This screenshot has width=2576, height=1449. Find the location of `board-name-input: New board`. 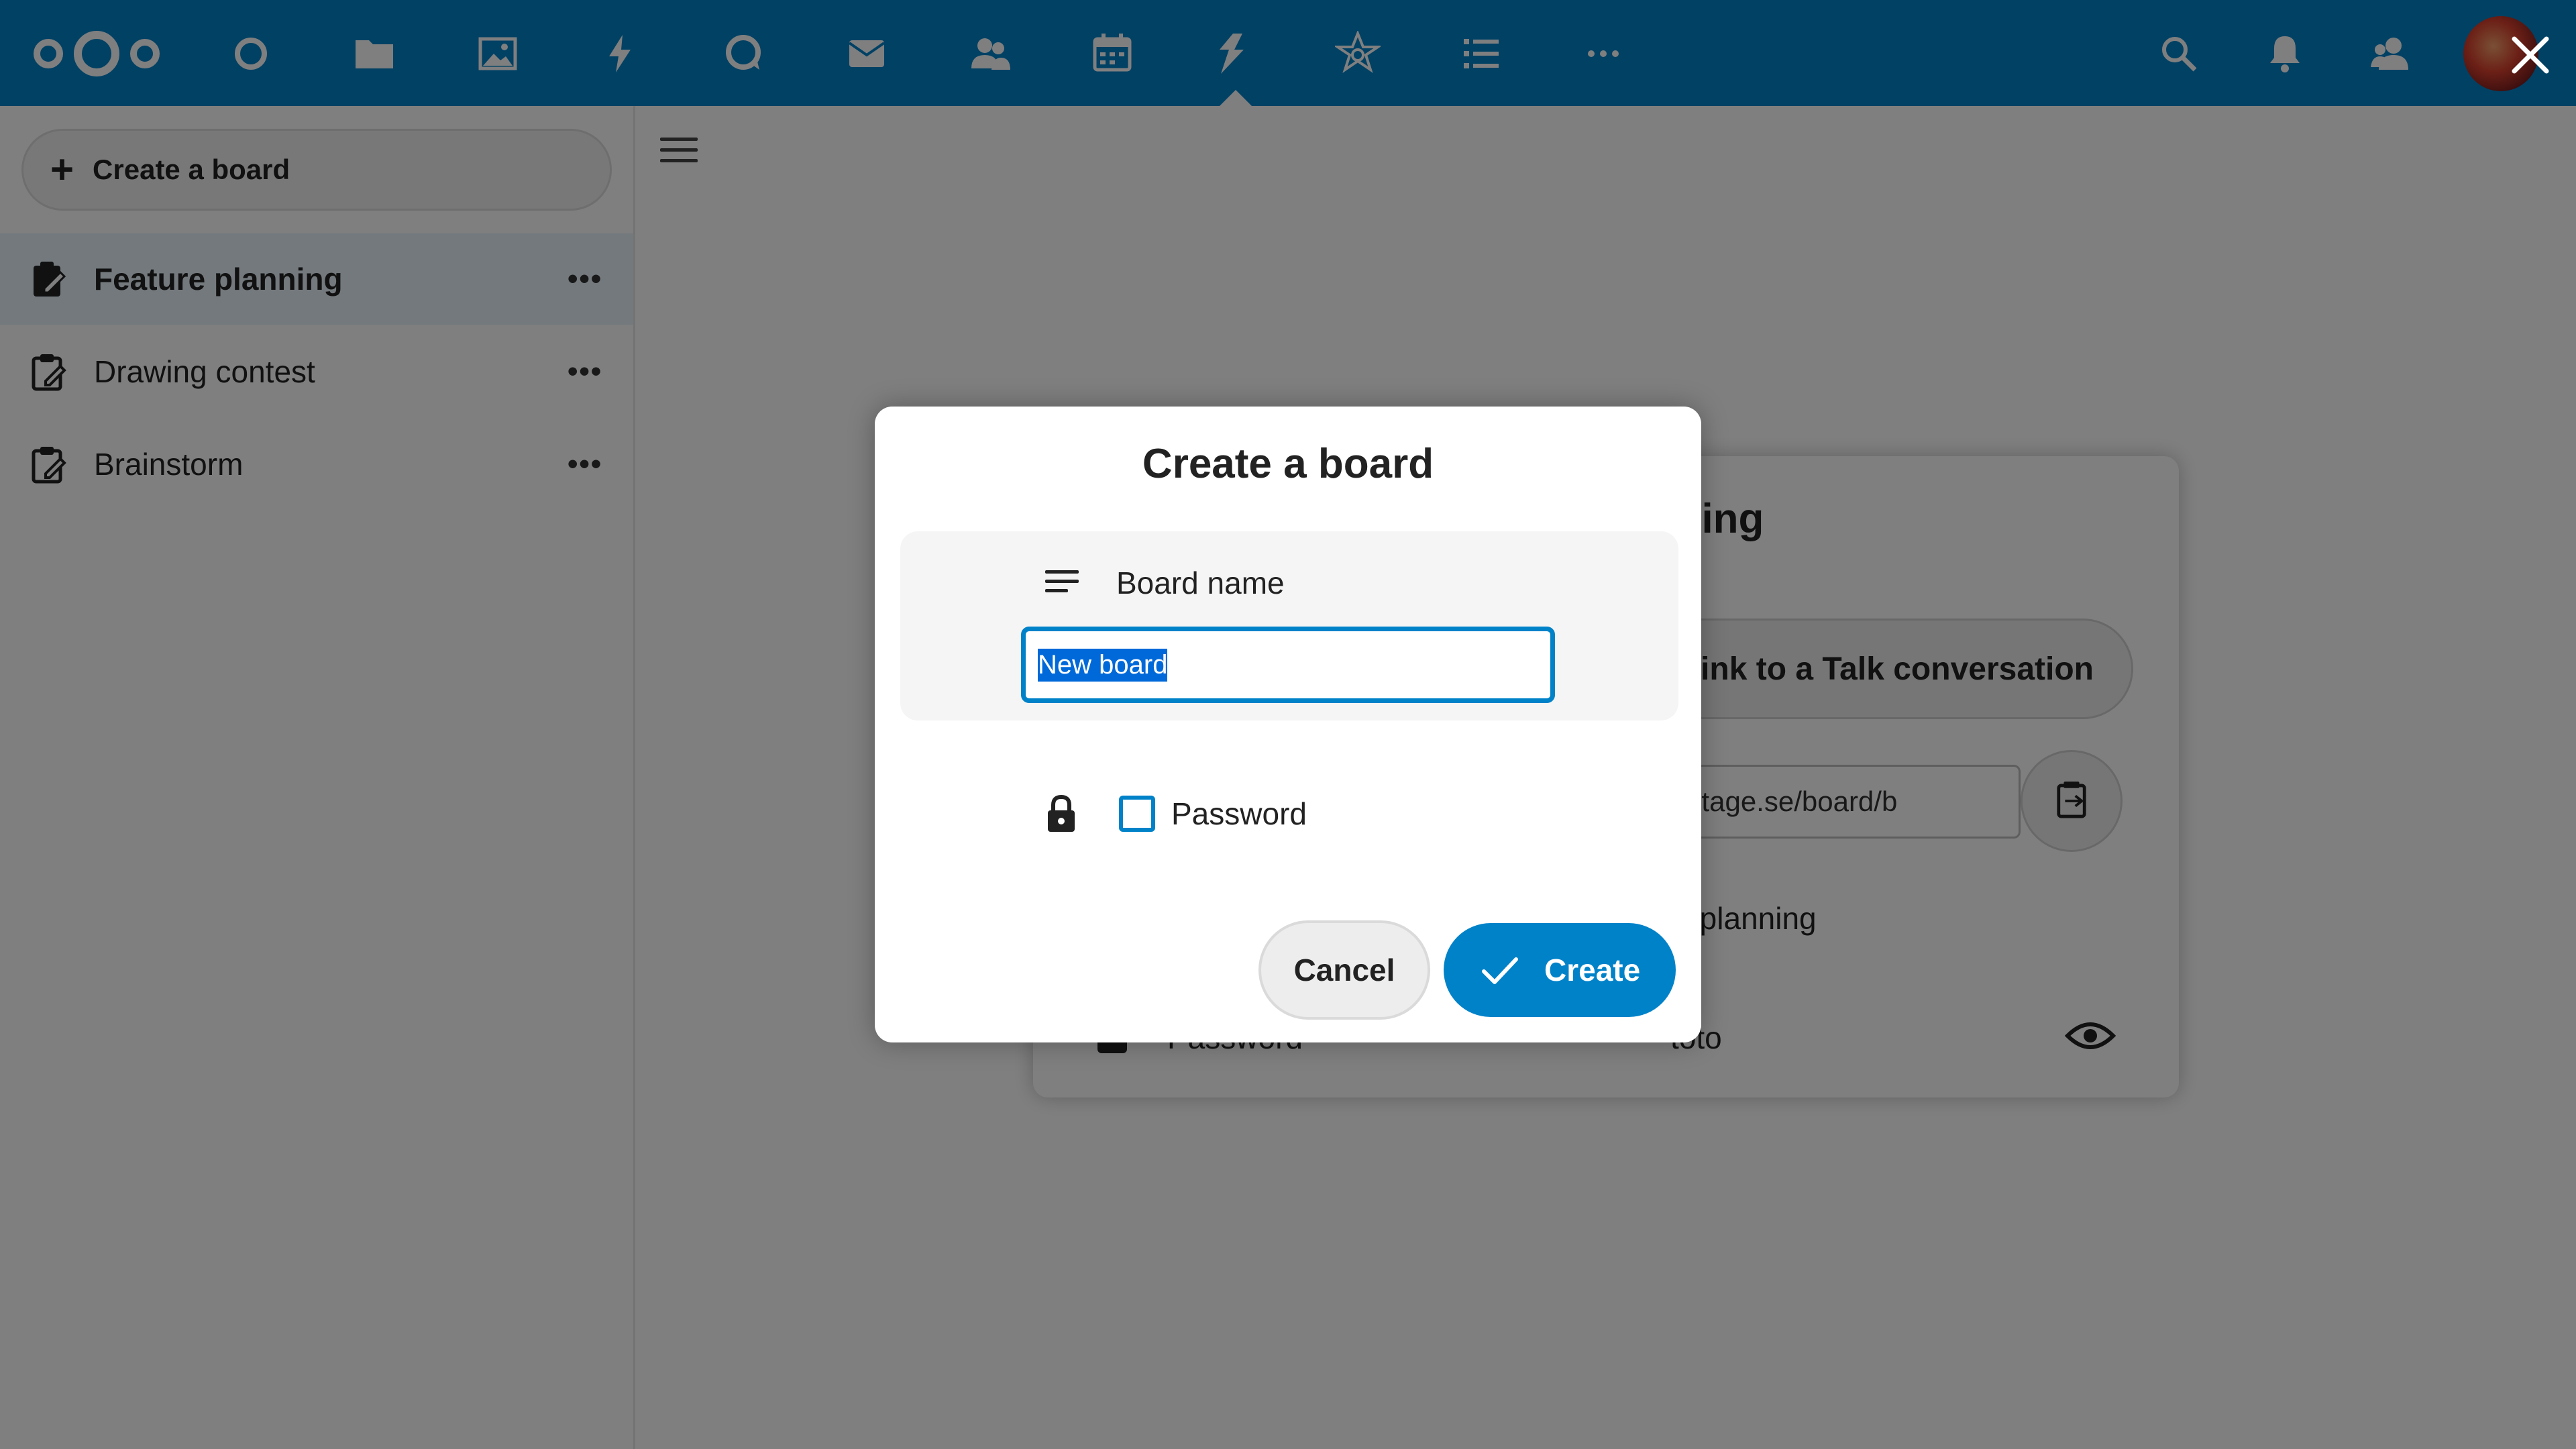

board-name-input: New board is located at coordinates (1288, 665).